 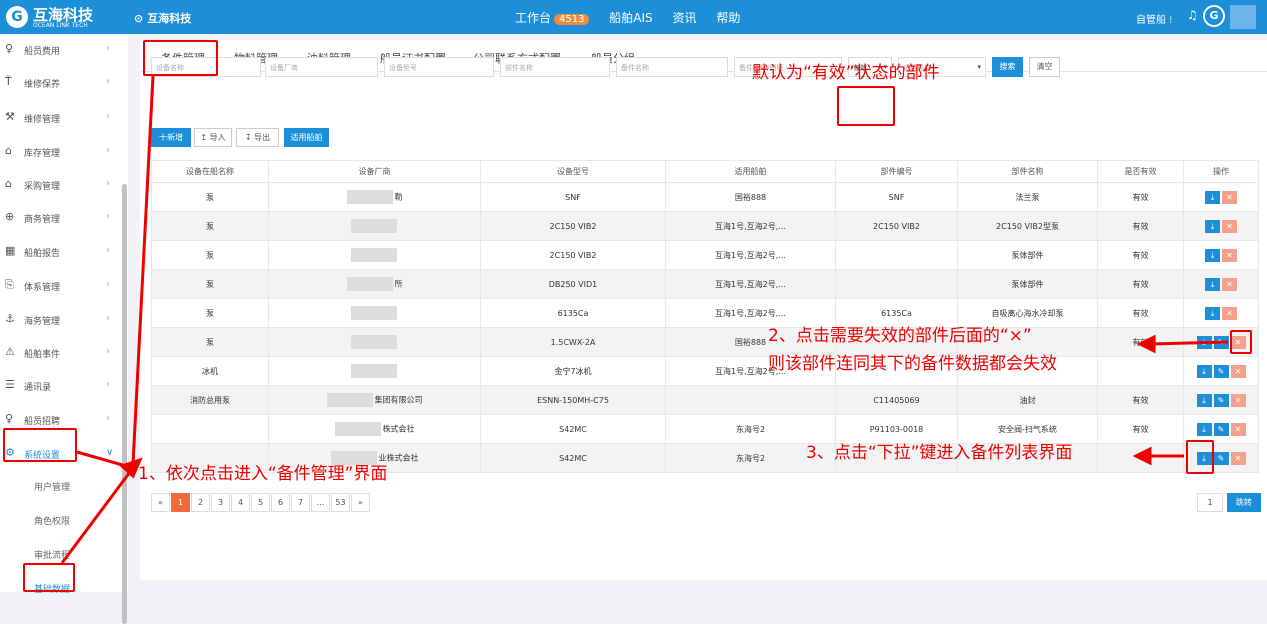 I want to click on table-row: 泵所 DB250 VID1 互海1号,互海2号,... 泵体部件 有效 ⤓ ✕, so click(x=705, y=284).